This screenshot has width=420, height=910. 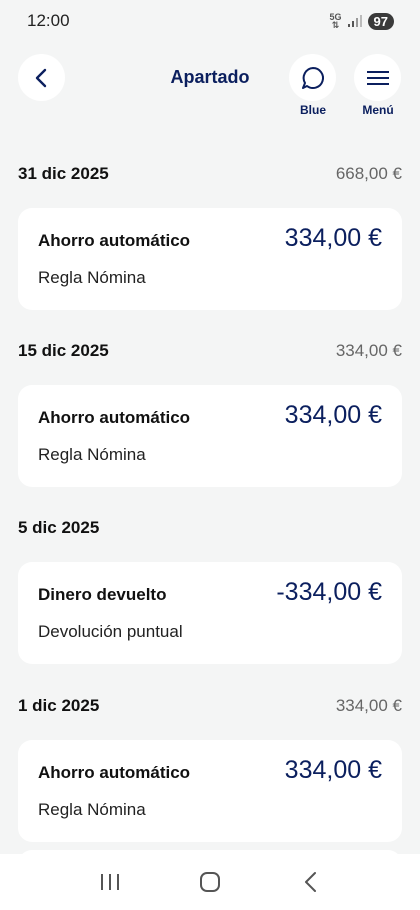 I want to click on date-group-header: 15 dic 2025 334,00 €, so click(x=210, y=351).